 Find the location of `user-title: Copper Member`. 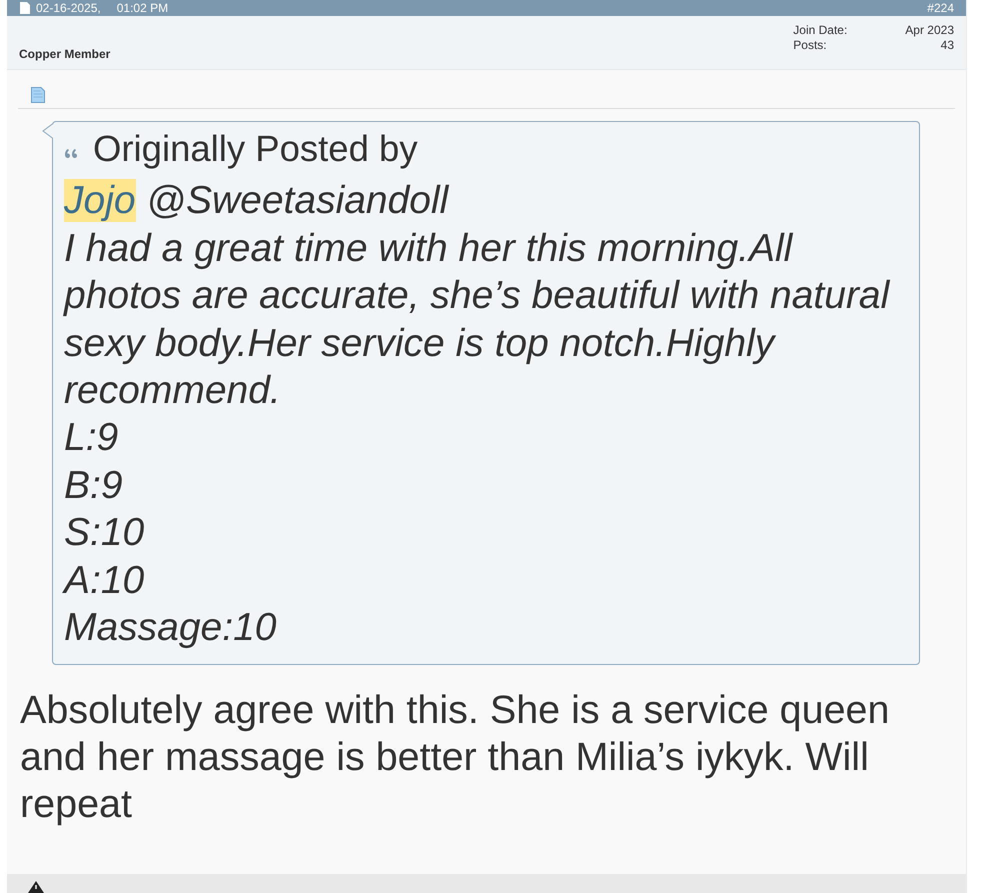

user-title: Copper Member is located at coordinates (64, 54).